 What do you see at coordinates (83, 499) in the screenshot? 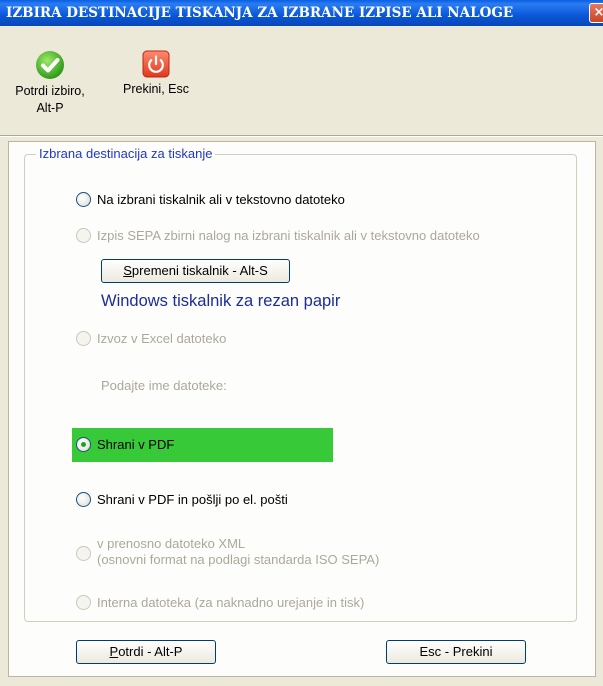
I see `radio-save-pdf-email` at bounding box center [83, 499].